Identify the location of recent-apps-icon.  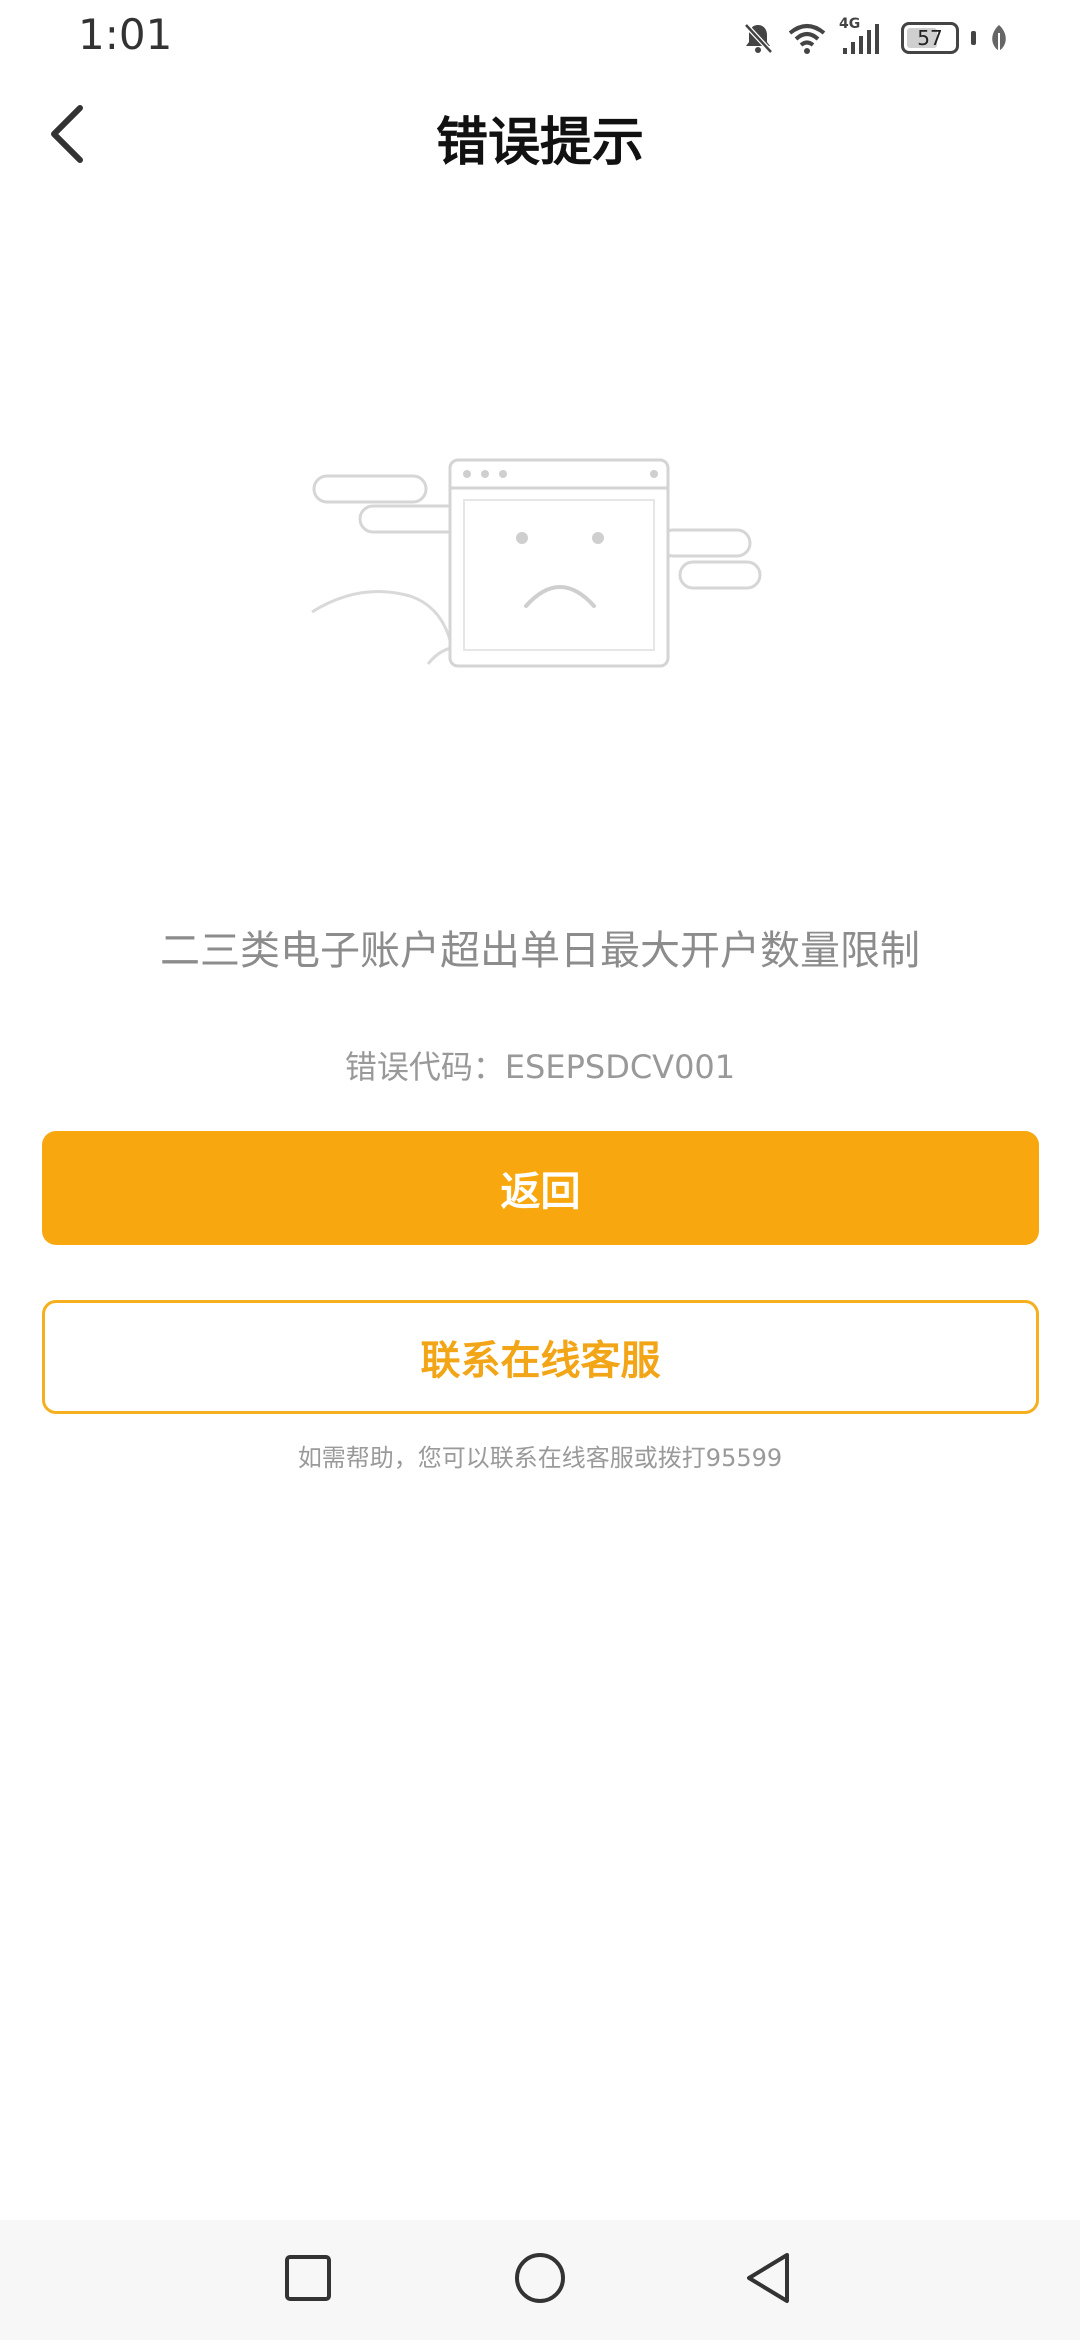
(308, 2280).